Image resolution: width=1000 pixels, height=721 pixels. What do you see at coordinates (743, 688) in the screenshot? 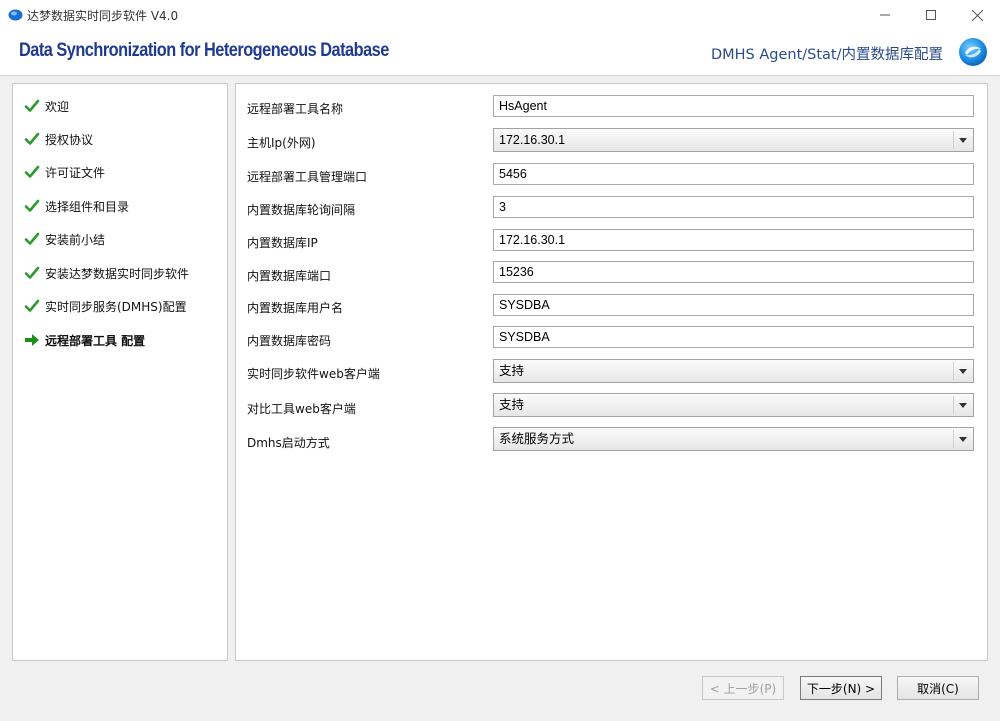
I see `prev-button: < 上一步(P)` at bounding box center [743, 688].